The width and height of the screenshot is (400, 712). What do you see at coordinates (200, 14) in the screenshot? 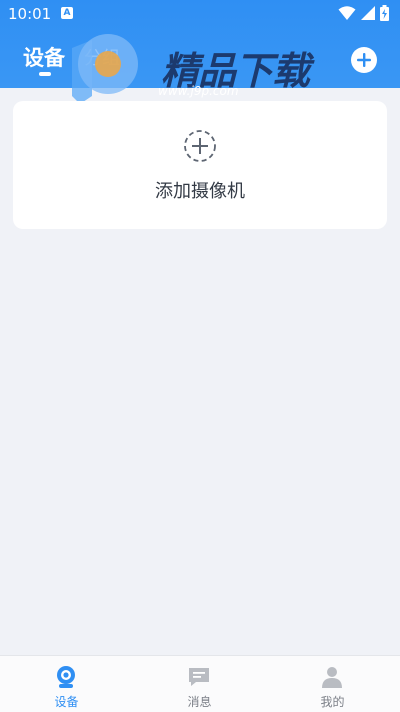
I see `status-bar: 10:01 A` at bounding box center [200, 14].